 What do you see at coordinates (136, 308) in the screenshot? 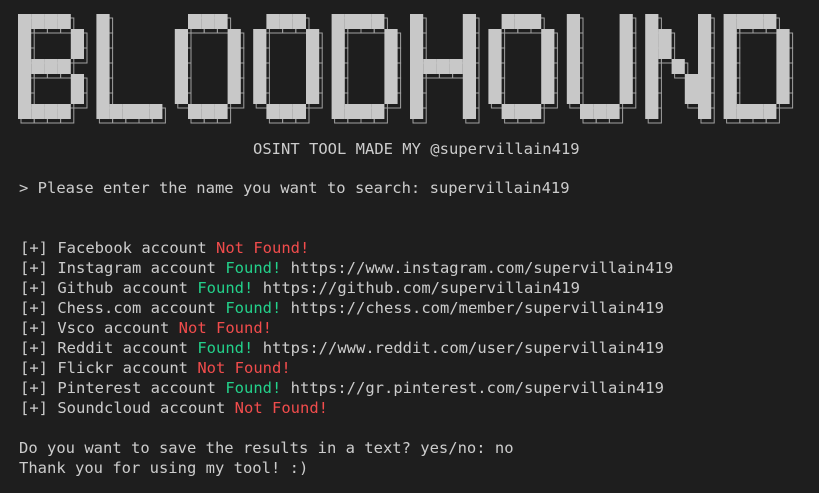
I see `result-account-name: Chess.com account` at bounding box center [136, 308].